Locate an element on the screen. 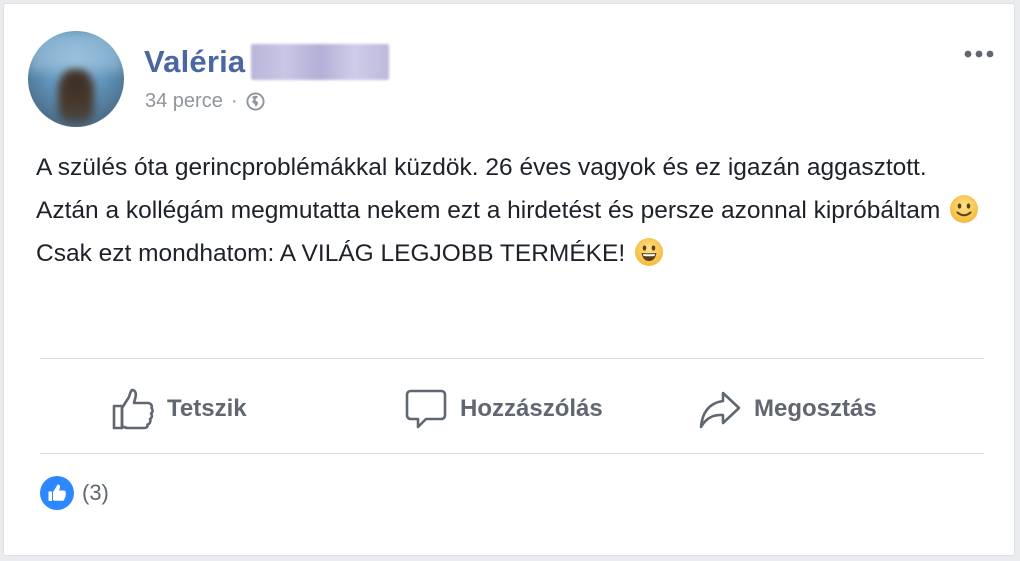  thumbs-up-icon is located at coordinates (133, 409).